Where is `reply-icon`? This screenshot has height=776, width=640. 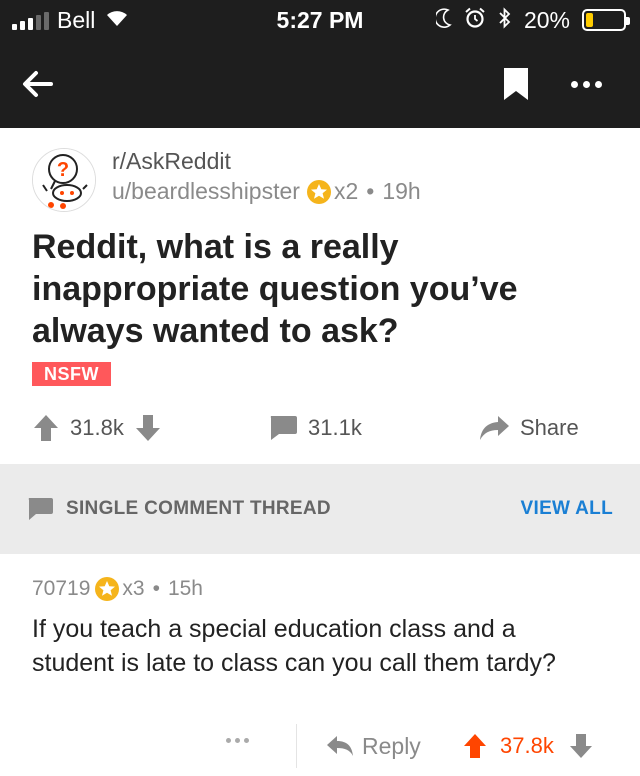
reply-icon is located at coordinates (340, 746).